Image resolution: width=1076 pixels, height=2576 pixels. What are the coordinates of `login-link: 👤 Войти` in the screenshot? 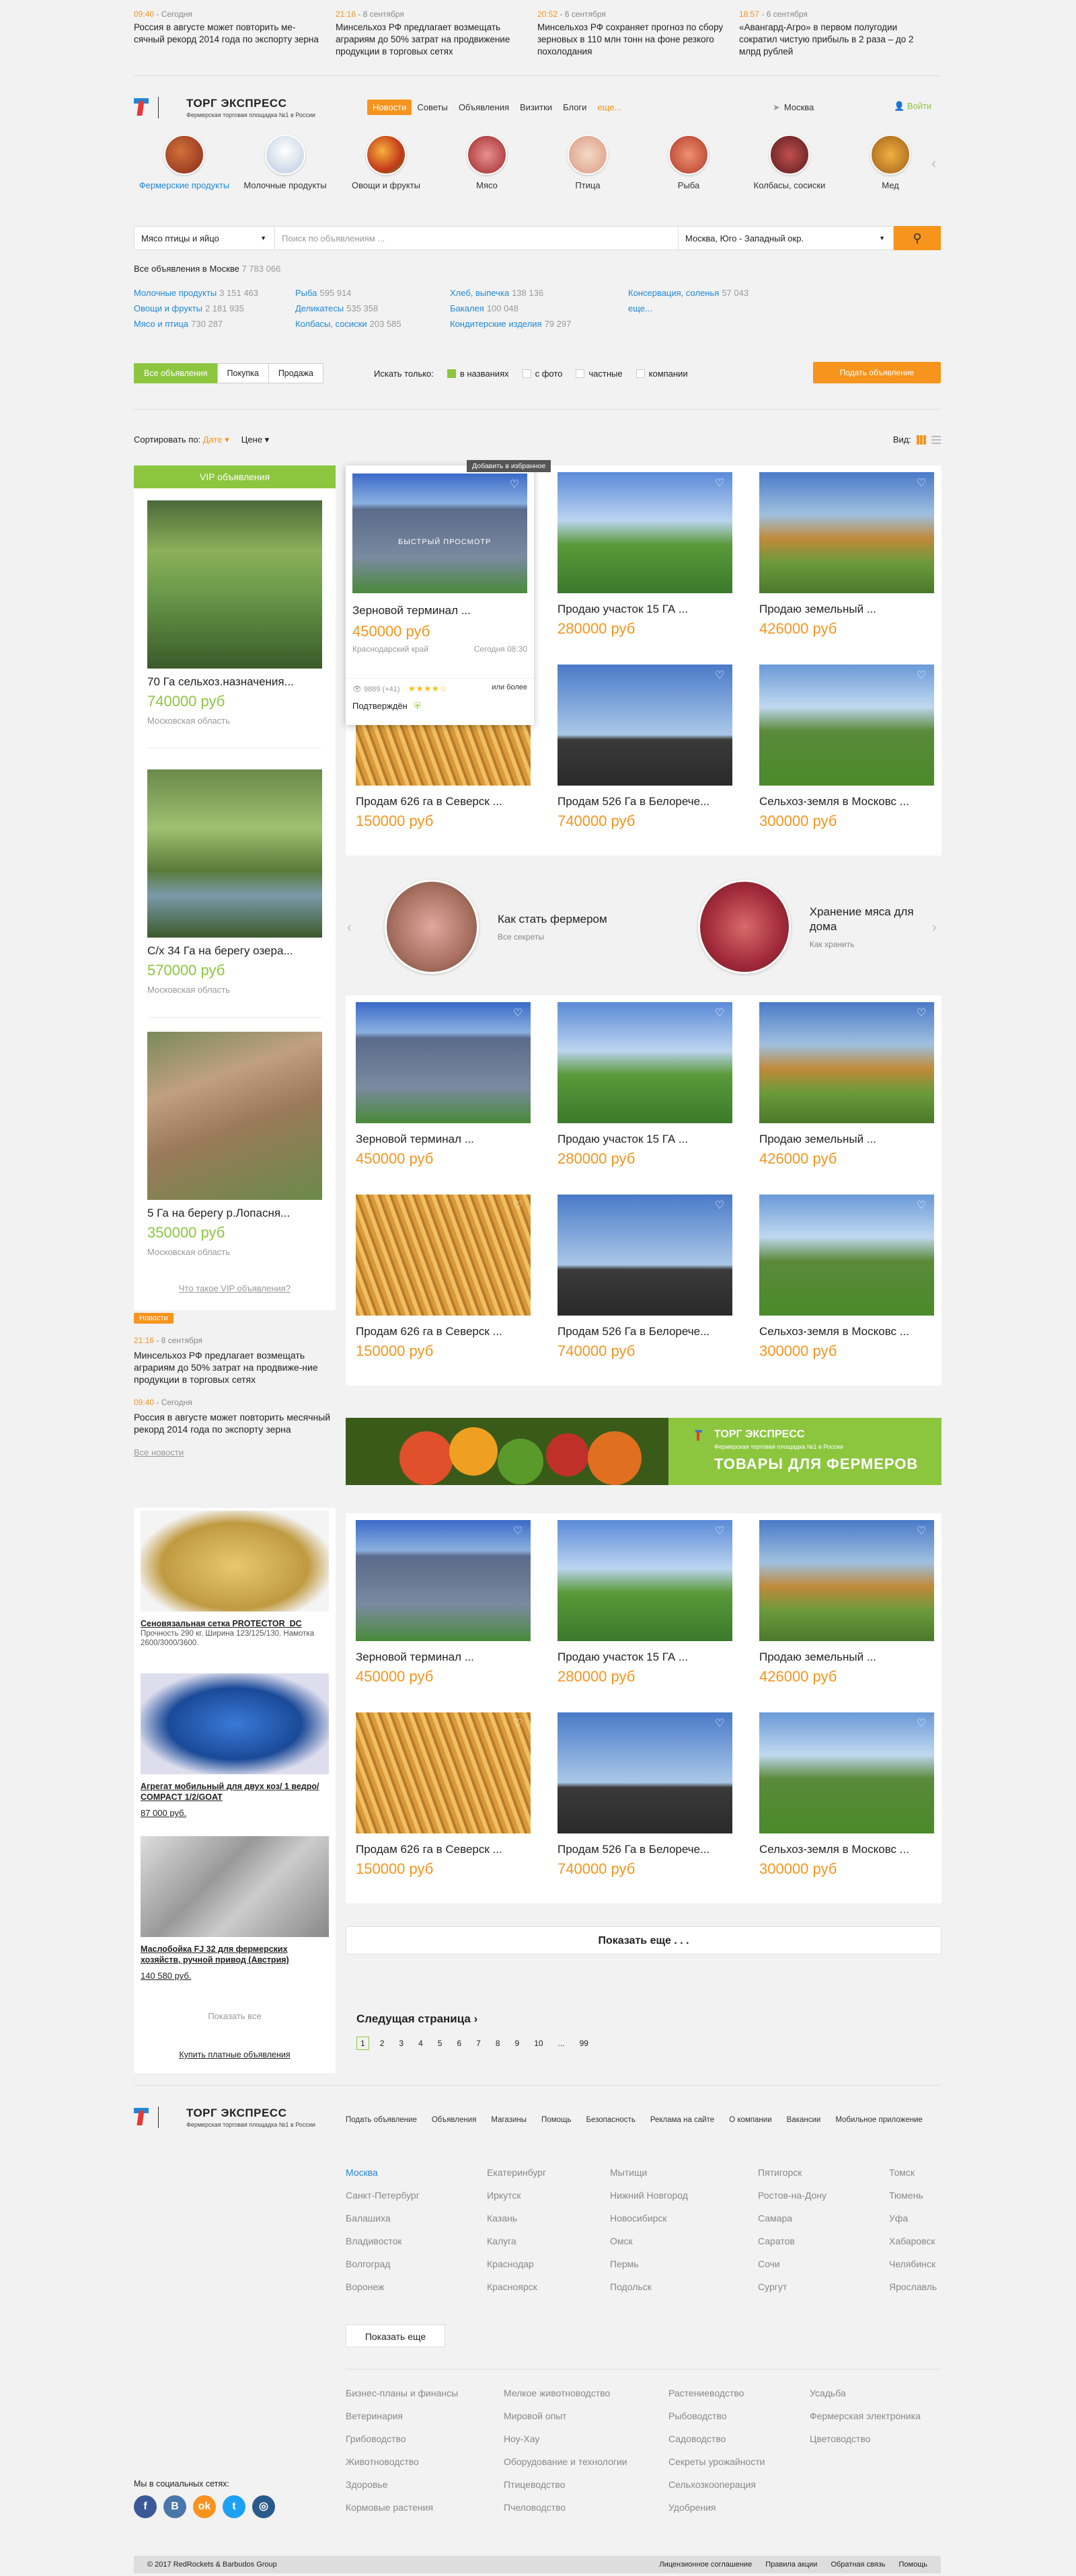 It's located at (912, 106).